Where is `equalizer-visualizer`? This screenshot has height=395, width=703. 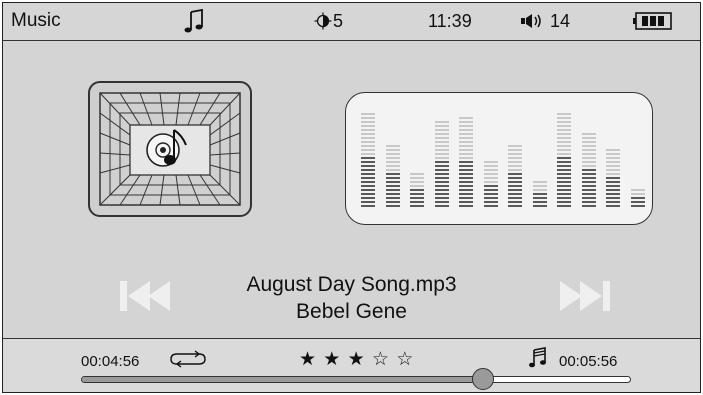 equalizer-visualizer is located at coordinates (499, 158).